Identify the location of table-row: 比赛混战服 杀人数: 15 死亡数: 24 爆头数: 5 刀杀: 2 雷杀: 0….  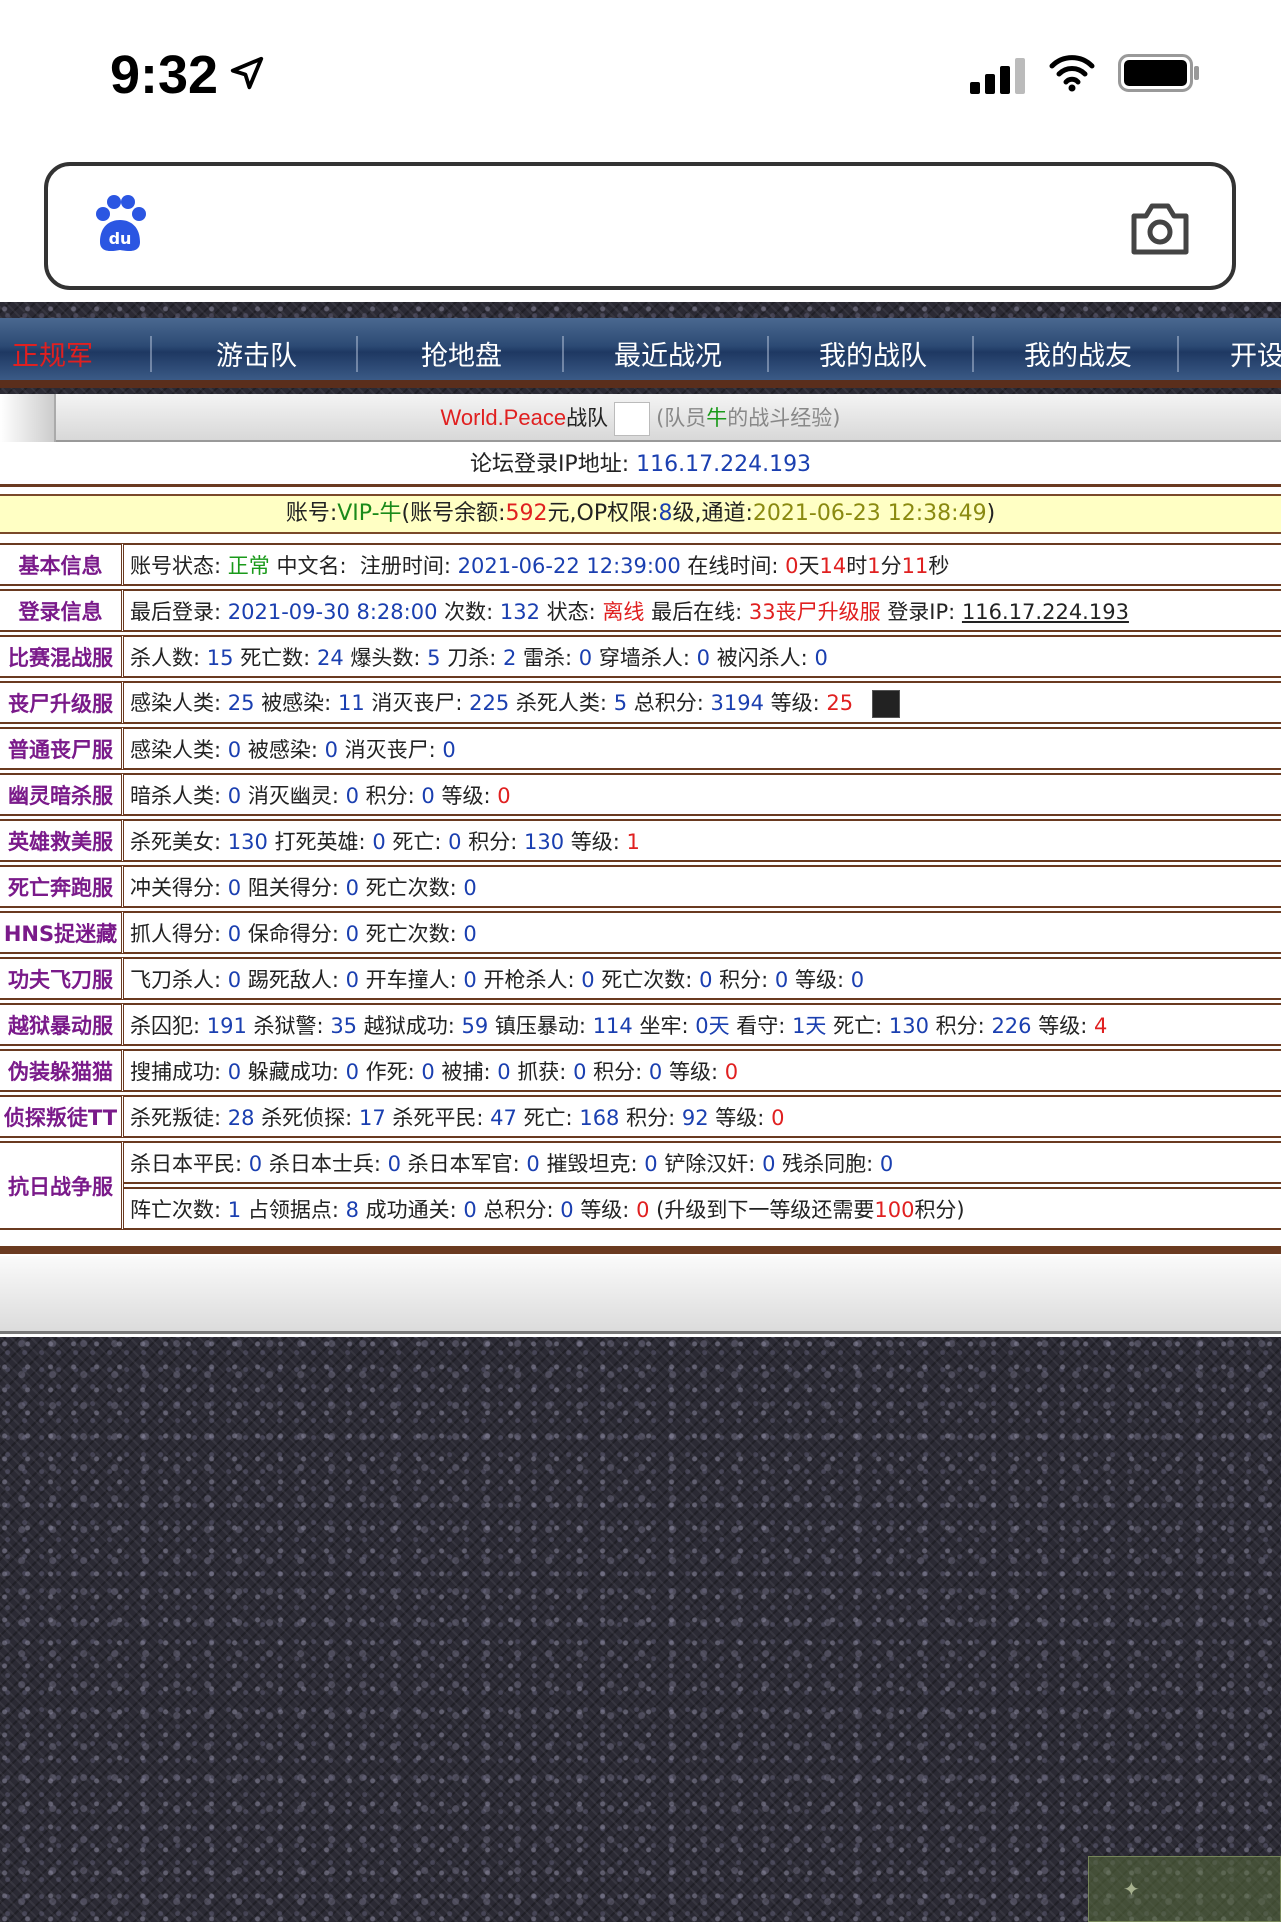
(640, 656).